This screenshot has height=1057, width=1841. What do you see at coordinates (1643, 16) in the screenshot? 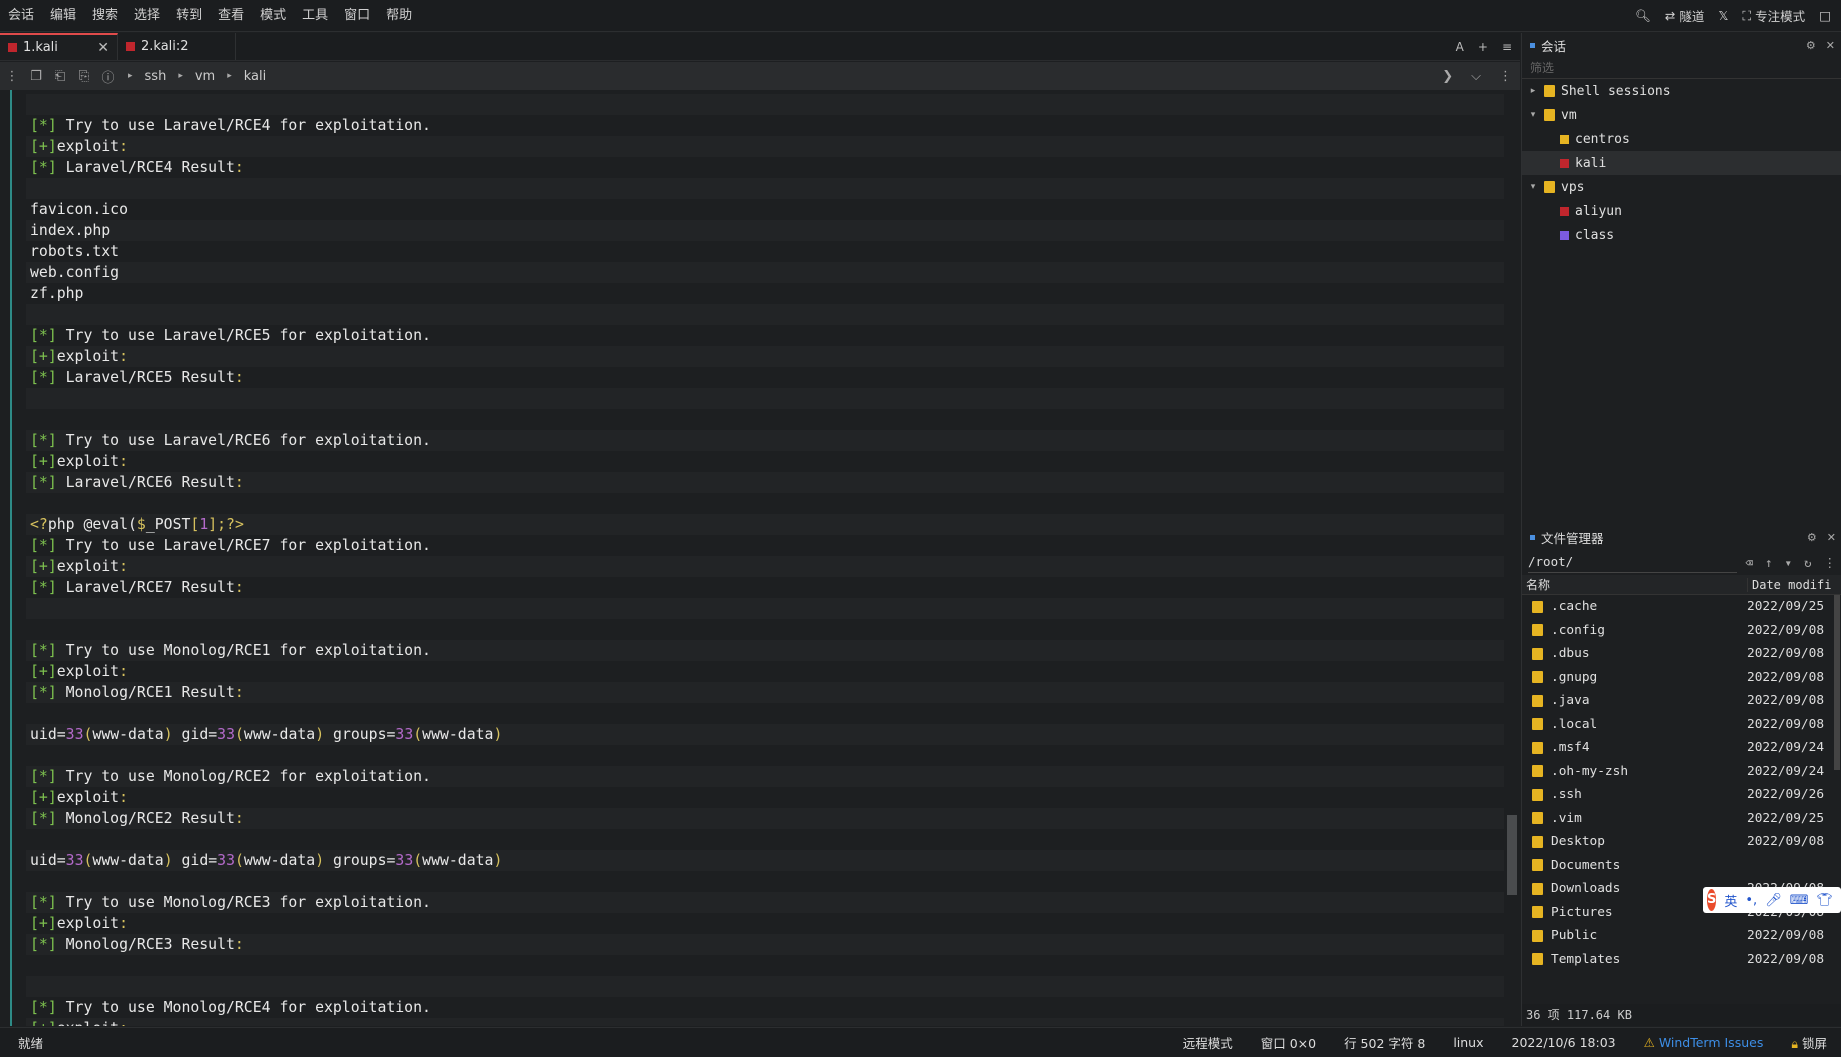
I see `search-icon: 🔍︎` at bounding box center [1643, 16].